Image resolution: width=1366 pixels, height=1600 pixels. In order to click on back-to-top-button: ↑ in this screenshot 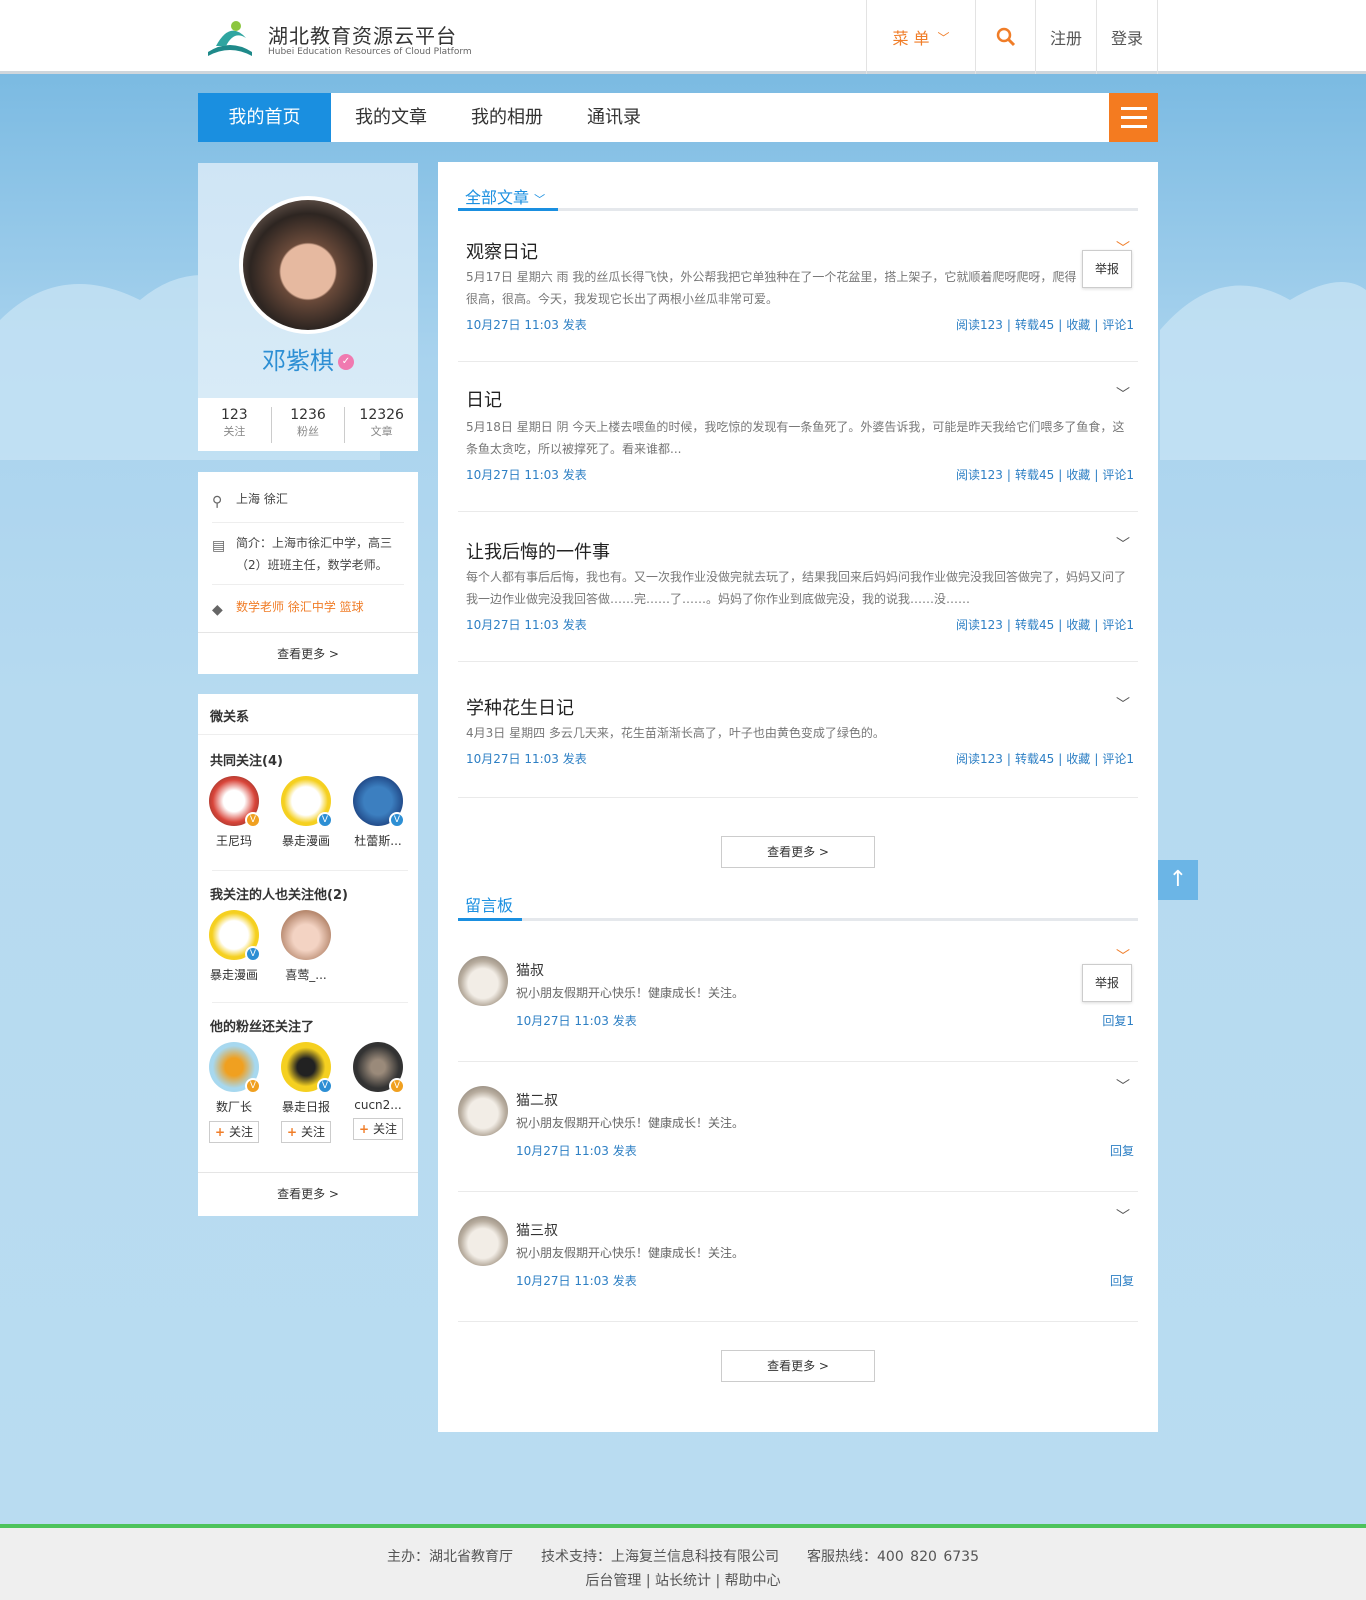, I will do `click(1178, 880)`.